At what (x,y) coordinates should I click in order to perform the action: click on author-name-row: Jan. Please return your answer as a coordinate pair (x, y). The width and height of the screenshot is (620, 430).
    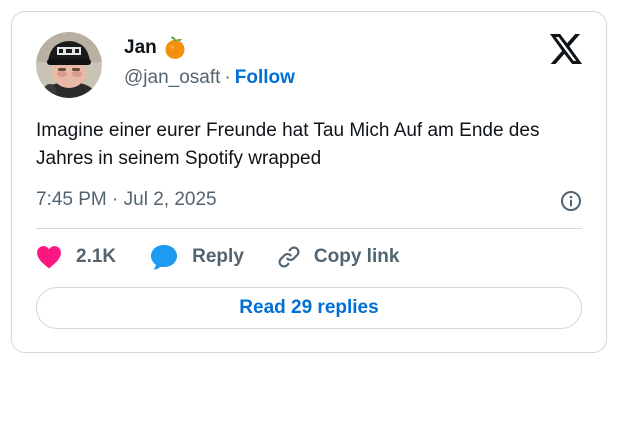
    Looking at the image, I should click on (155, 48).